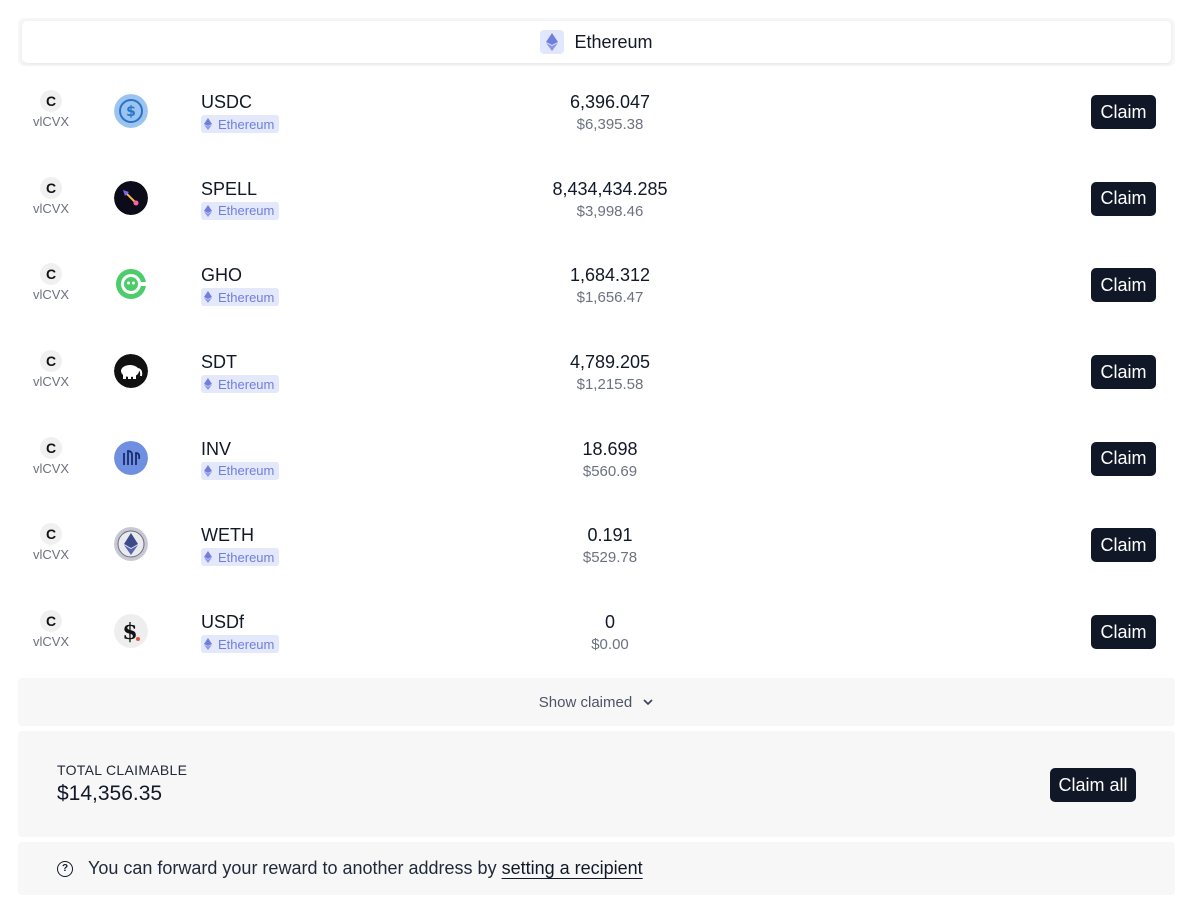 The width and height of the screenshot is (1200, 912). What do you see at coordinates (610, 471) in the screenshot?
I see `usd-value: $560.69` at bounding box center [610, 471].